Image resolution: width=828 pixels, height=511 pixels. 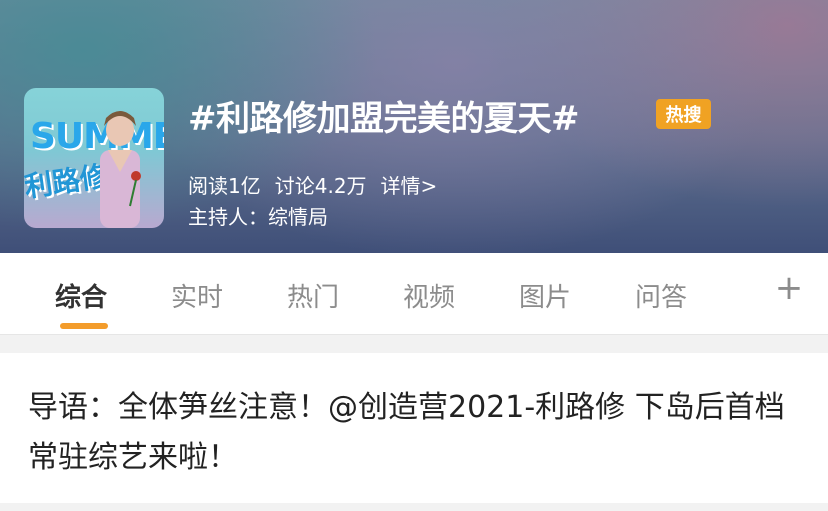 What do you see at coordinates (409, 184) in the screenshot?
I see `details-link: 详情>` at bounding box center [409, 184].